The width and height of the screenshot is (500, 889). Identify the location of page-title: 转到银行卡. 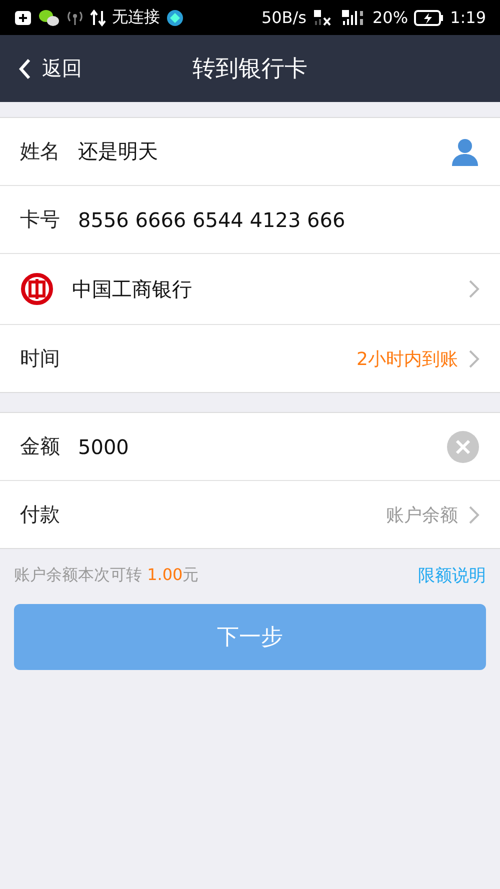
(250, 69).